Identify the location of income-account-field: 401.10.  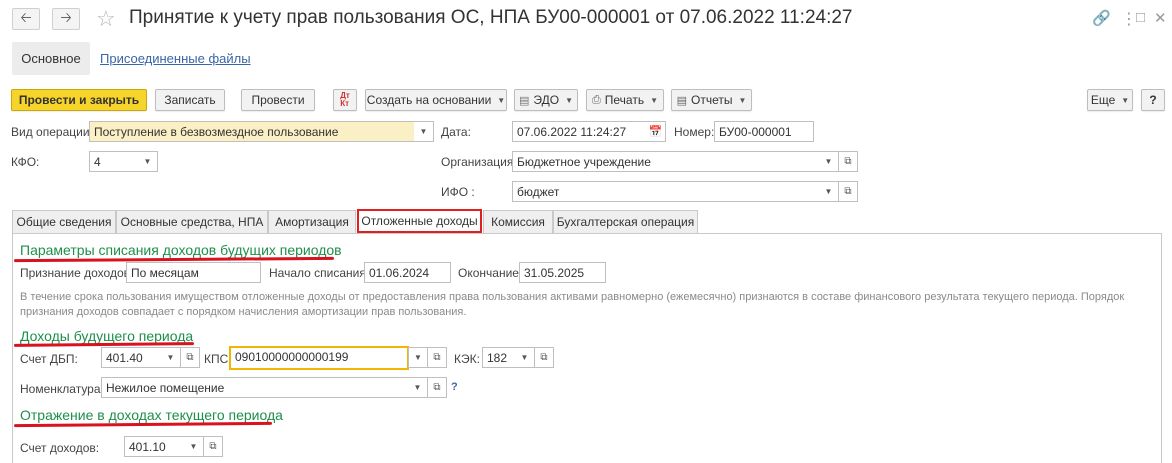
(154, 446).